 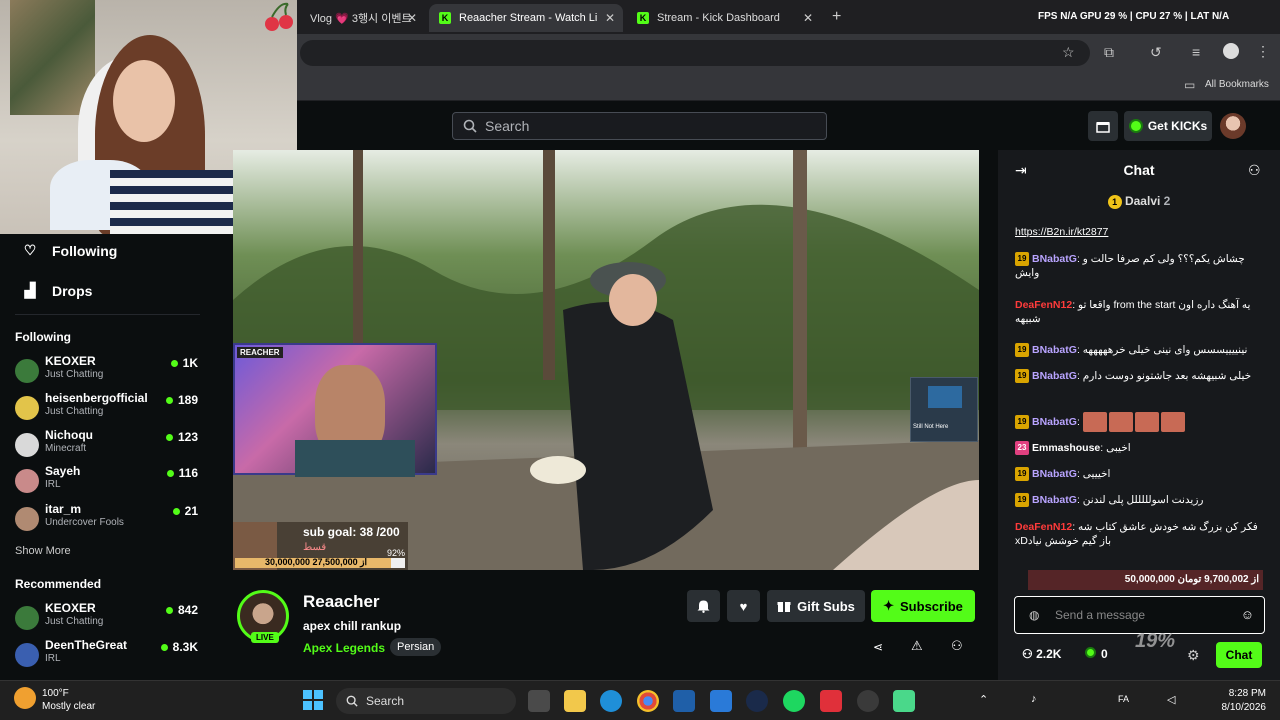 What do you see at coordinates (1155, 641) in the screenshot?
I see `overlay-percent: 19%` at bounding box center [1155, 641].